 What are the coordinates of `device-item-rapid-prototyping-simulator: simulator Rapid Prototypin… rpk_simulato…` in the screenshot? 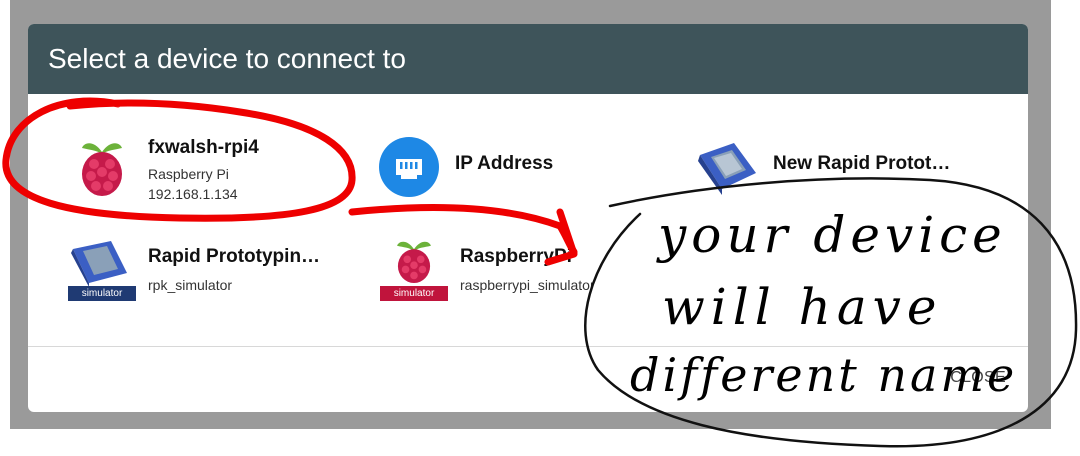 It's located at (202, 270).